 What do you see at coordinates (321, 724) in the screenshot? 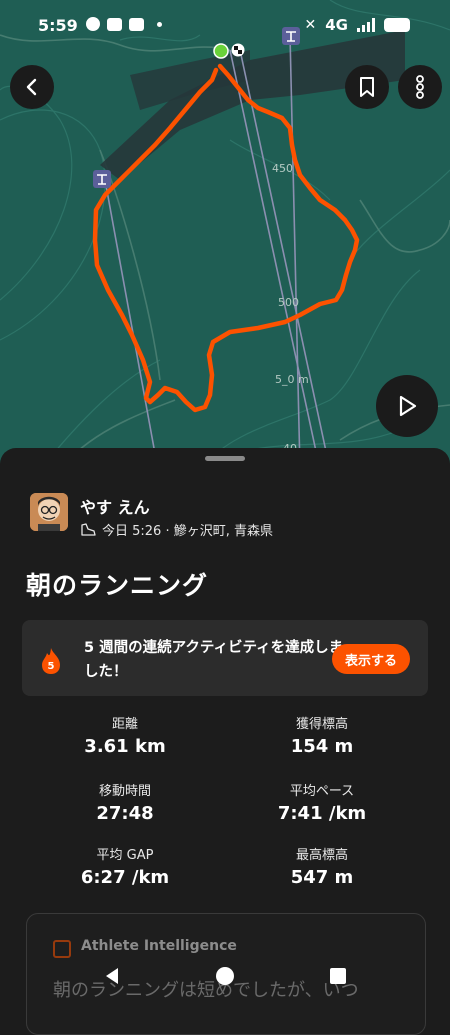
I see `stat-label: 獲得標高` at bounding box center [321, 724].